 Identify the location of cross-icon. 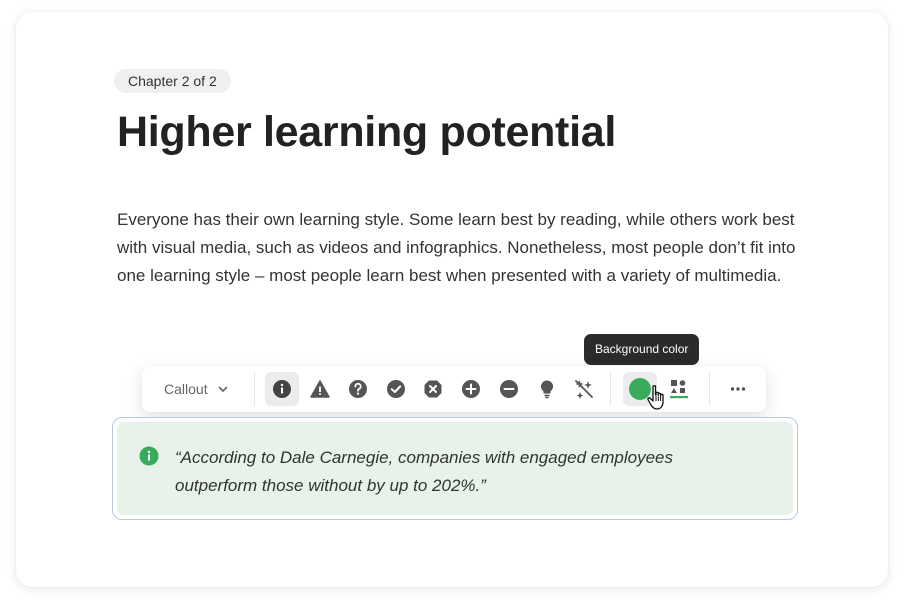
(433, 389).